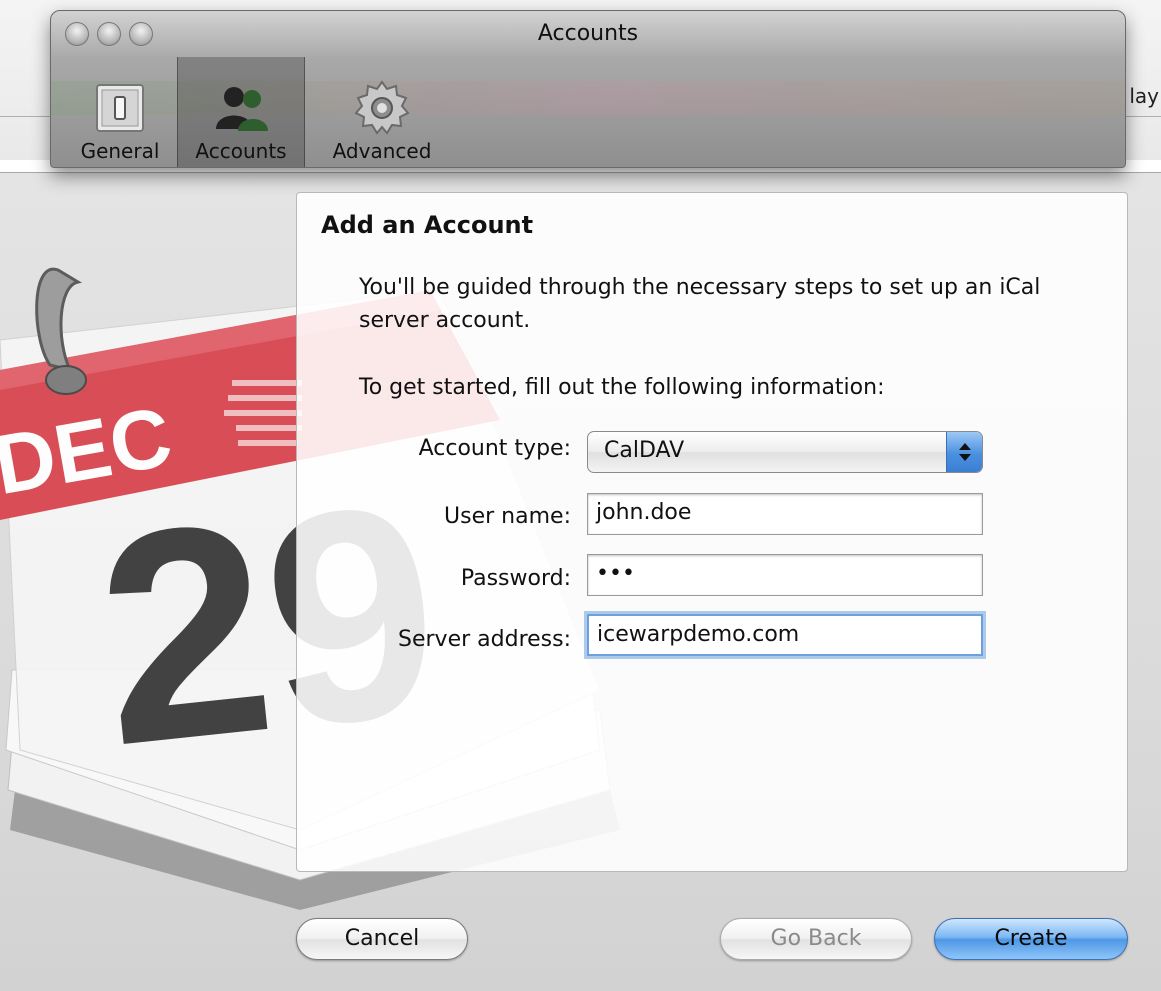  What do you see at coordinates (964, 452) in the screenshot?
I see `select-stepper-icon` at bounding box center [964, 452].